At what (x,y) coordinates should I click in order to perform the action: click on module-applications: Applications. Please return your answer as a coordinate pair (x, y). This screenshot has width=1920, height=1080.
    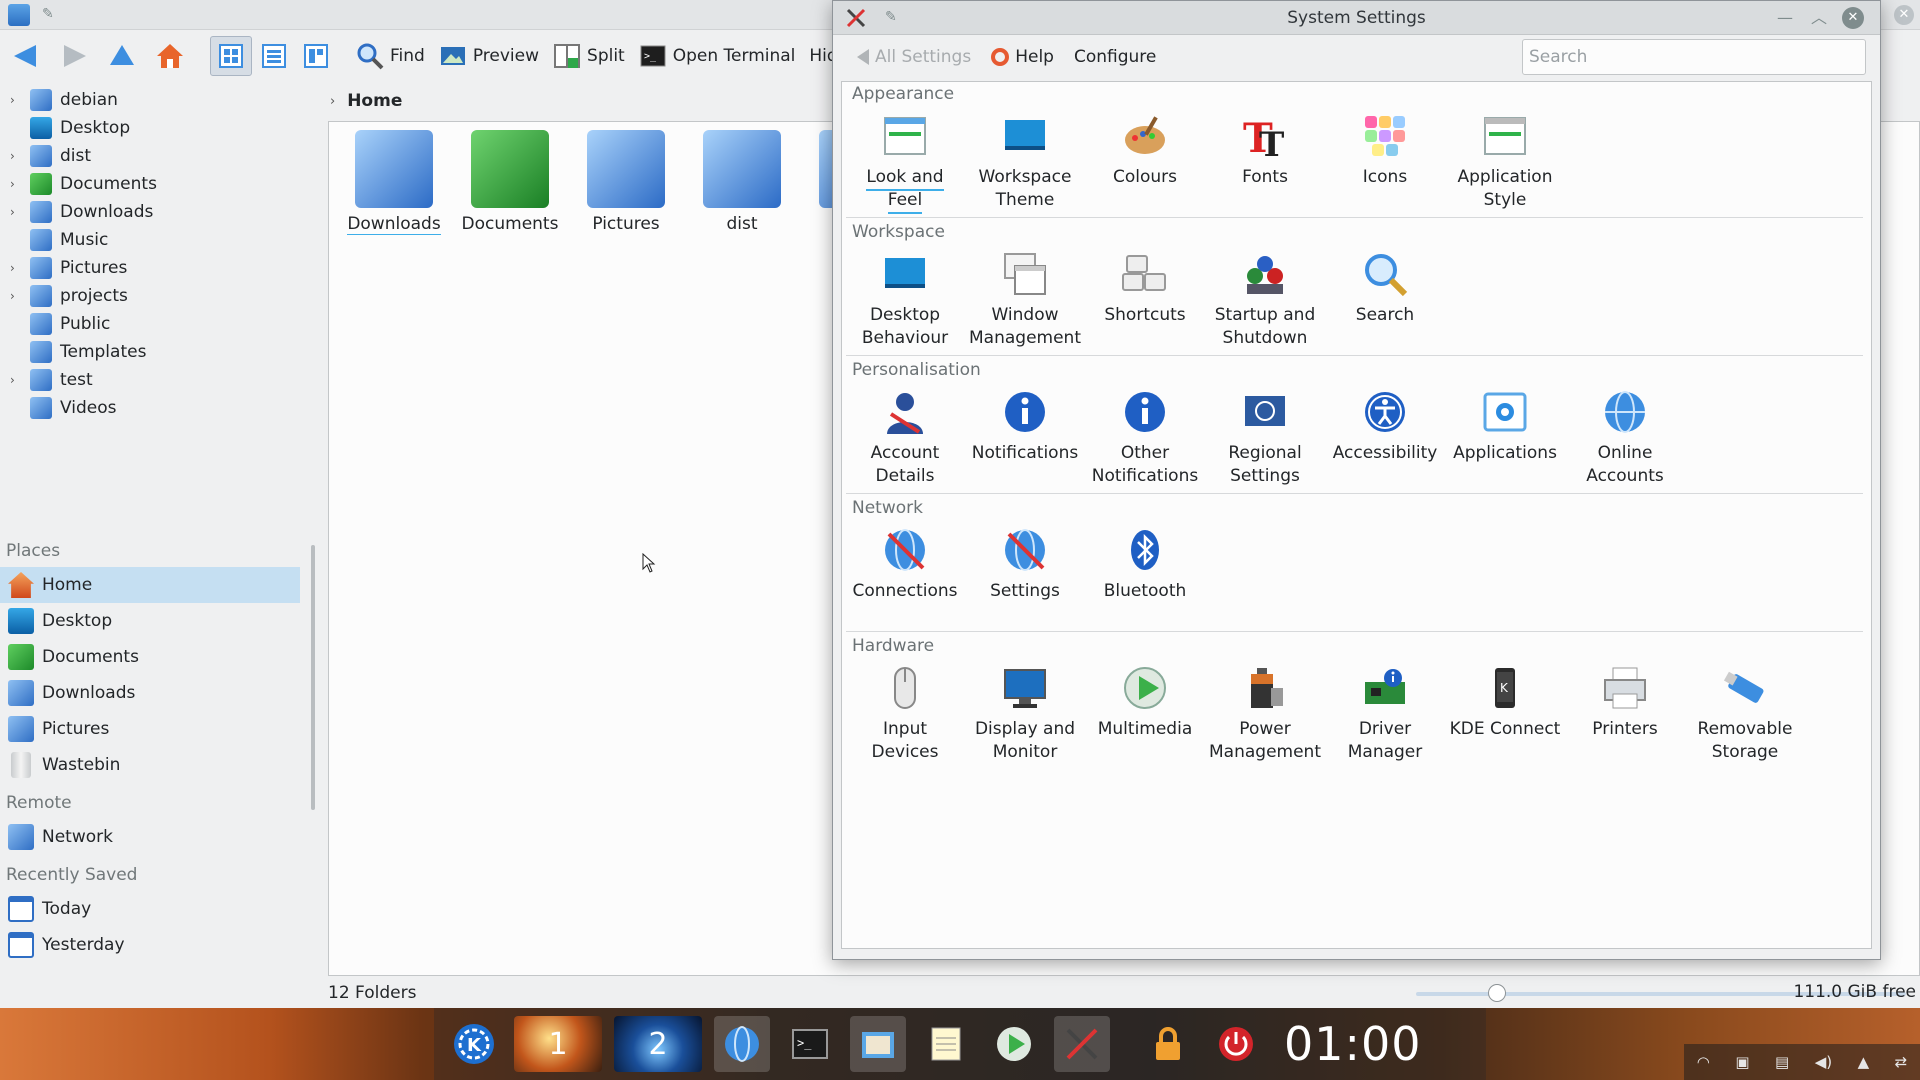
    Looking at the image, I should click on (1505, 426).